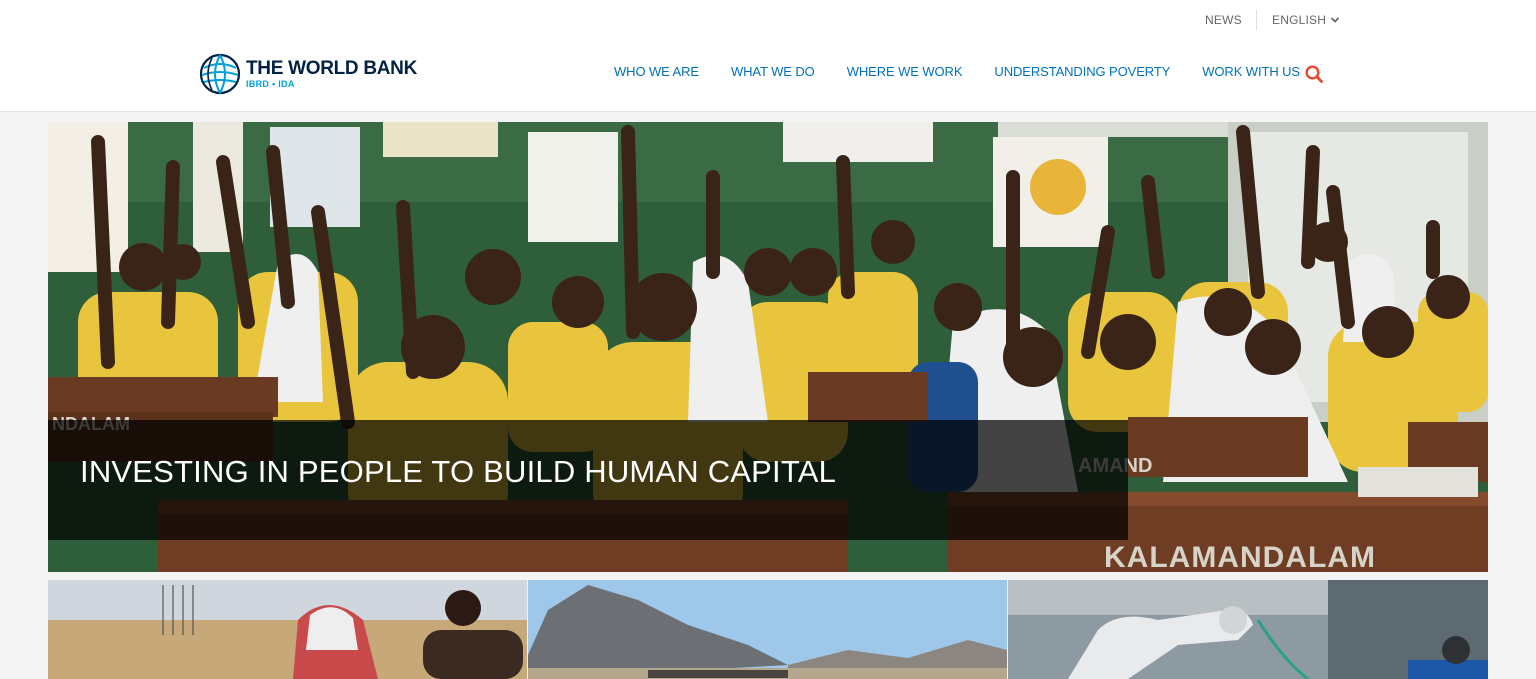  Describe the element at coordinates (905, 71) in the screenshot. I see `nav-where-we-work: WHERE WE WORK` at that location.